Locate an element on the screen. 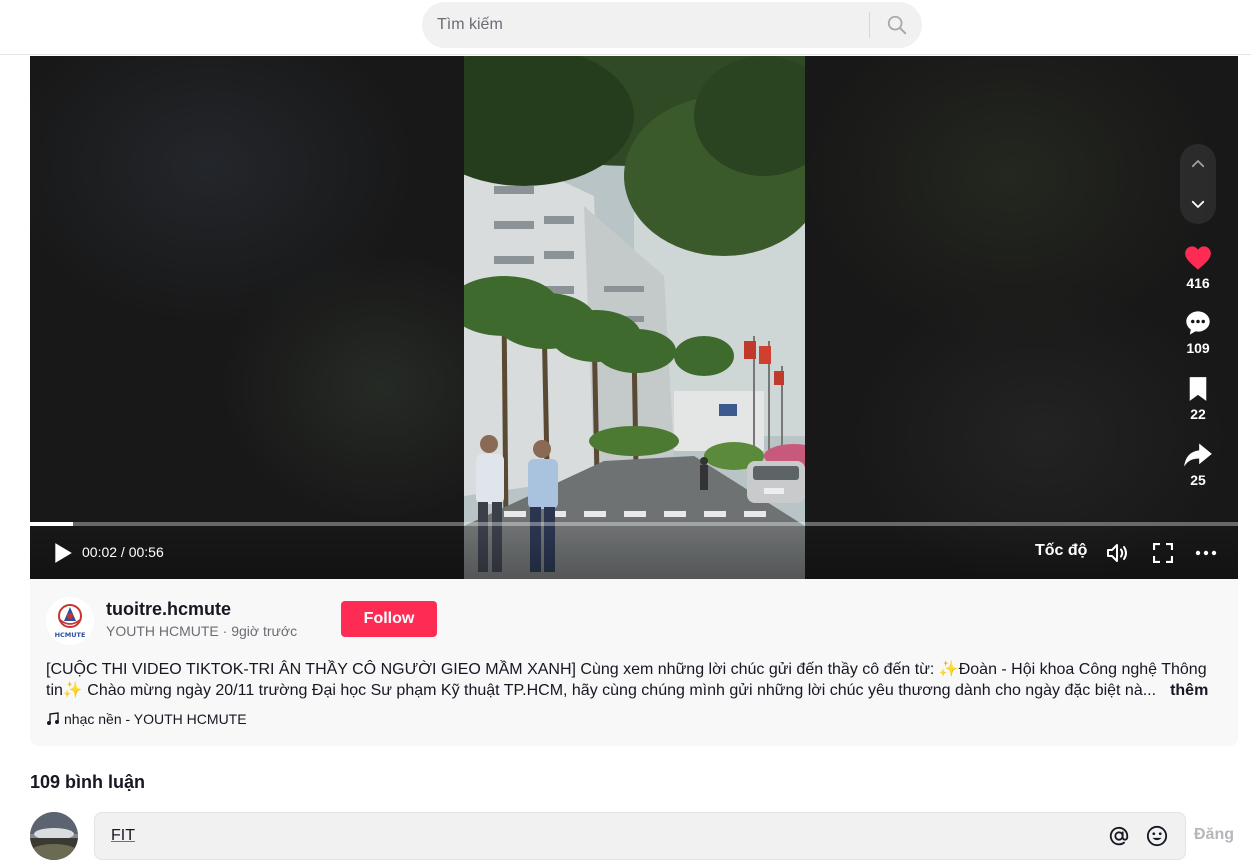 This screenshot has height=862, width=1251. hcmute-logo: HCMUTE is located at coordinates (70, 621).